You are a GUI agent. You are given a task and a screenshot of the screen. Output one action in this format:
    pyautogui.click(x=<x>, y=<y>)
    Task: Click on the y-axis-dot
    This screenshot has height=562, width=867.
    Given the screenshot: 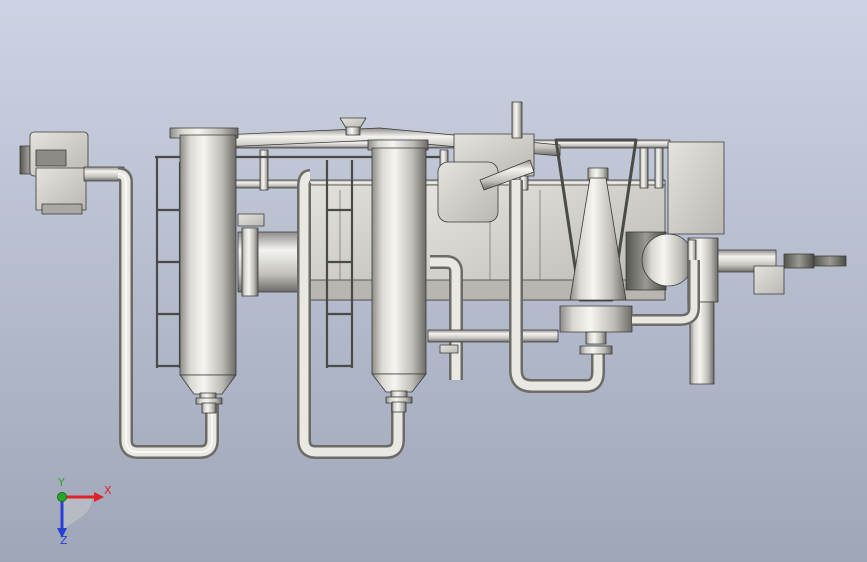 What is the action you would take?
    pyautogui.click(x=62, y=497)
    